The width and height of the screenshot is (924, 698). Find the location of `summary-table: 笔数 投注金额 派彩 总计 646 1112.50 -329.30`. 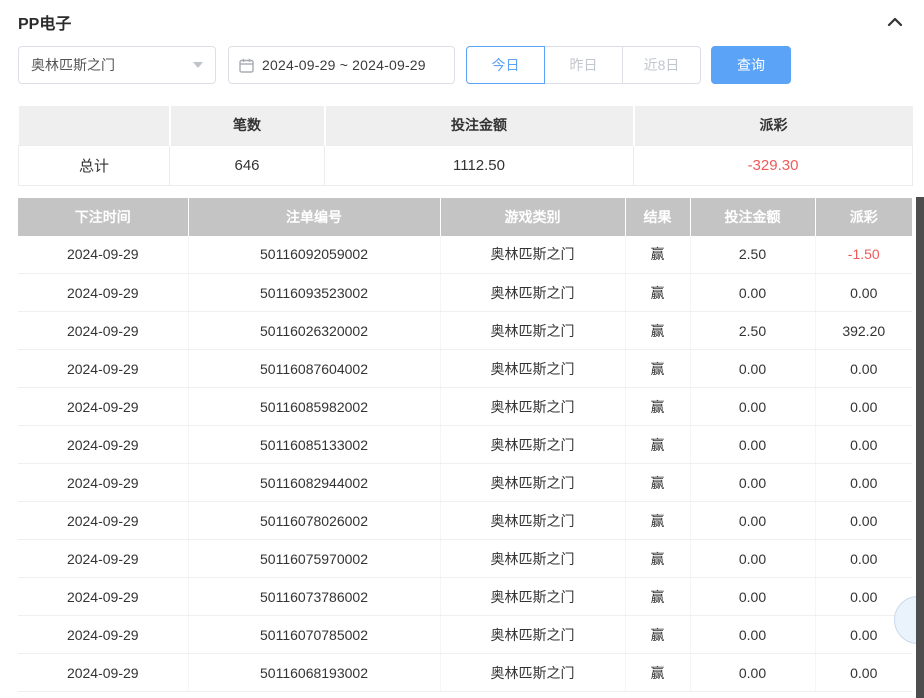

summary-table: 笔数 投注金额 派彩 总计 646 1112.50 -329.30 is located at coordinates (465, 146).